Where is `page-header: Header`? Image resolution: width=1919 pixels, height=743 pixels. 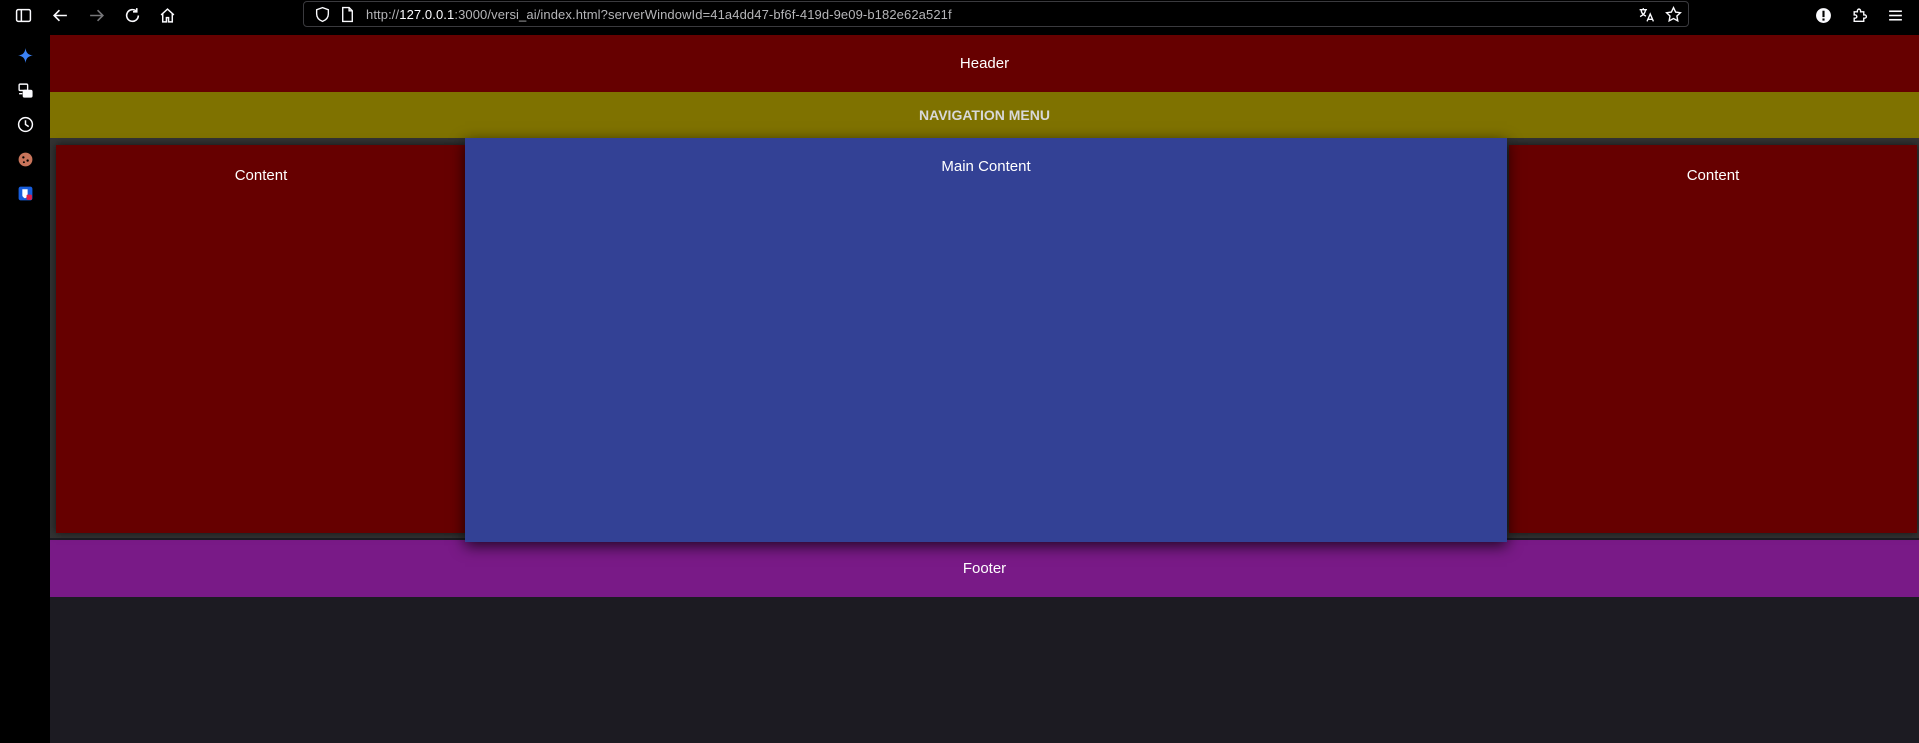
page-header: Header is located at coordinates (984, 63).